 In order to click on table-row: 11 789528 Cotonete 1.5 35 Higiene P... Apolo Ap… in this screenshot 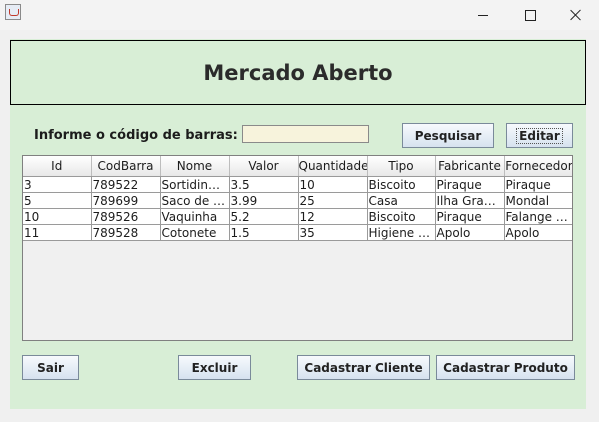, I will do `click(297, 232)`.